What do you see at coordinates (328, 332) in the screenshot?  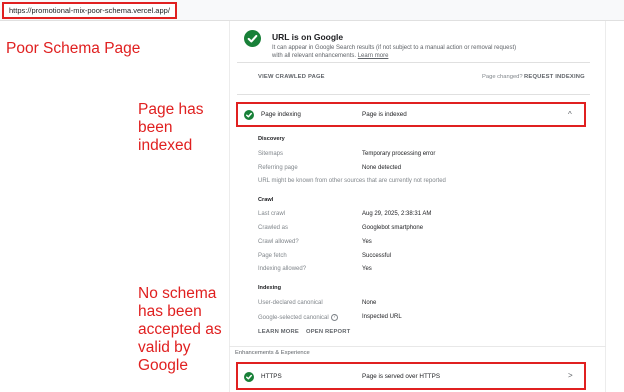 I see `open-report-button: OPEN REPORT` at bounding box center [328, 332].